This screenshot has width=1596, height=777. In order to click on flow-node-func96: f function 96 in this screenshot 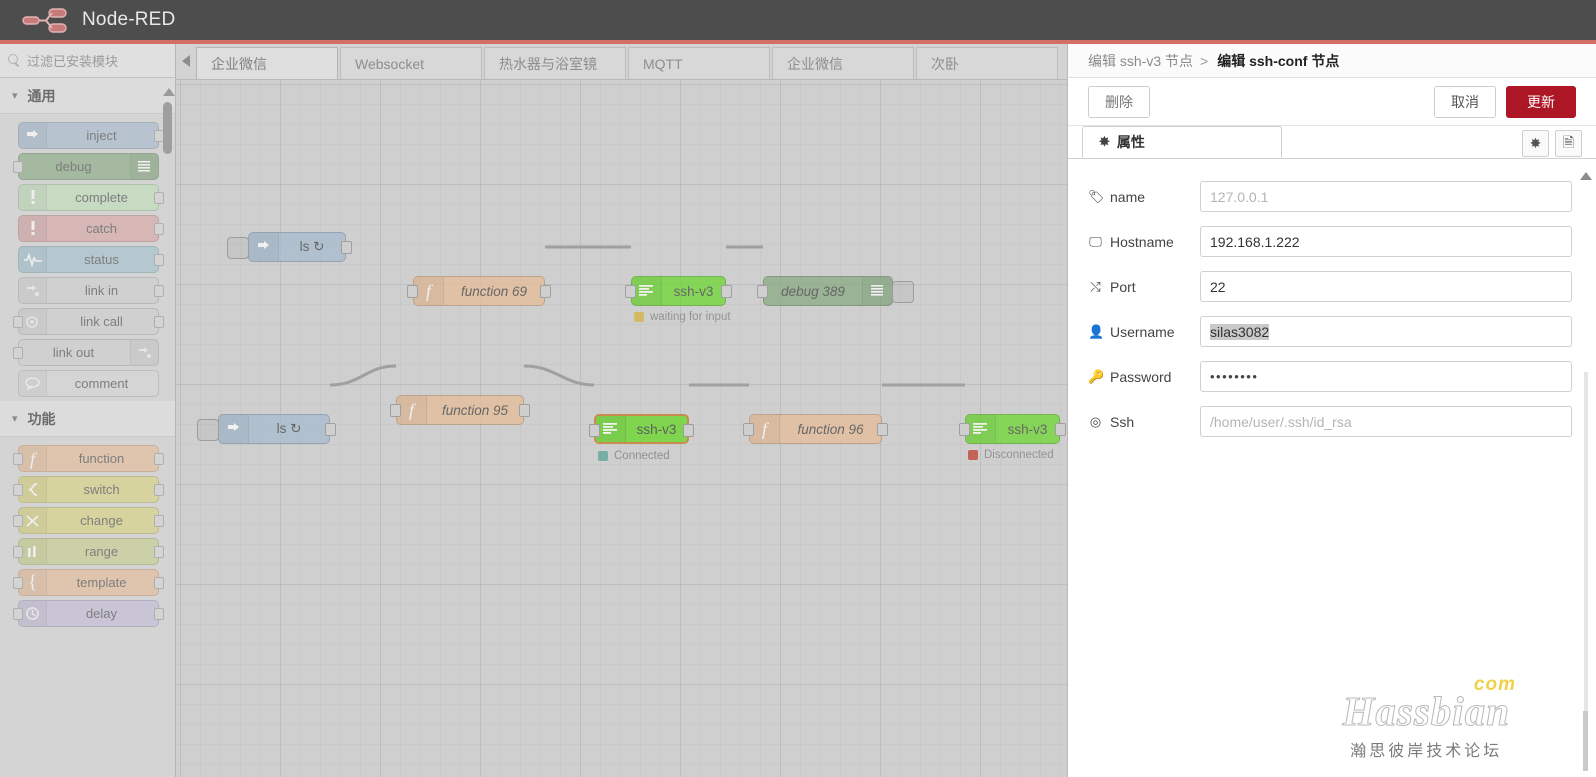, I will do `click(815, 429)`.